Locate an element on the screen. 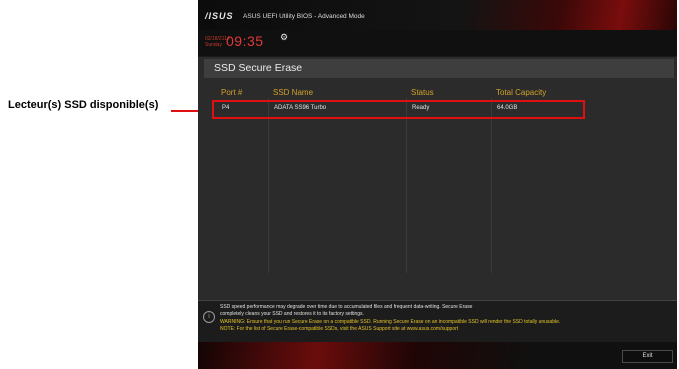  gear-icon: ⚙ is located at coordinates (284, 37).